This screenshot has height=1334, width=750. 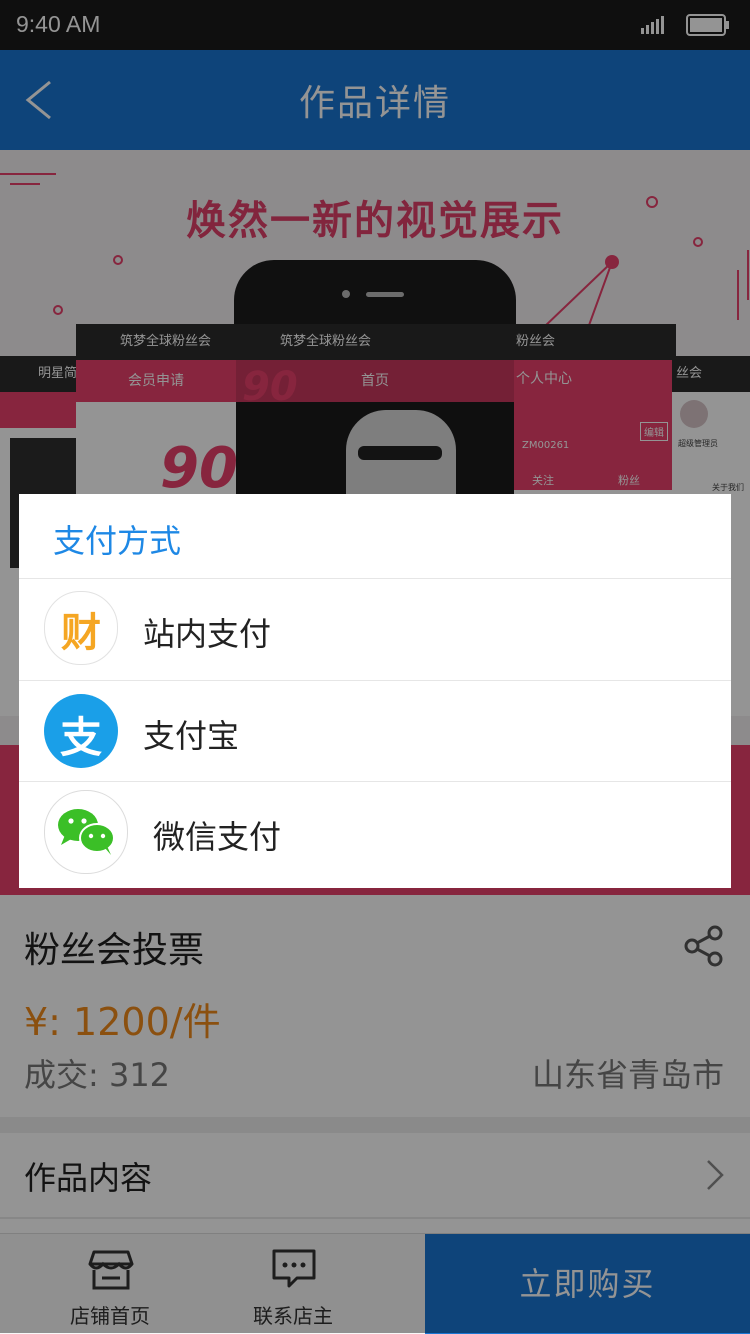 What do you see at coordinates (81, 633) in the screenshot?
I see `wallet-icon-char: 财` at bounding box center [81, 633].